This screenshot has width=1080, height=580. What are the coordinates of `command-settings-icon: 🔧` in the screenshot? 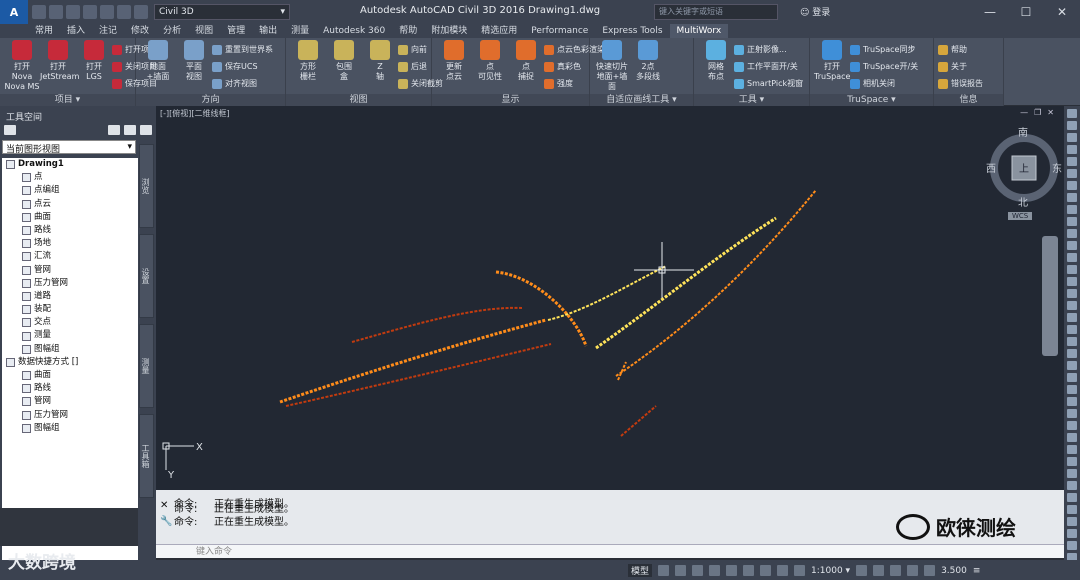 It's located at (166, 521).